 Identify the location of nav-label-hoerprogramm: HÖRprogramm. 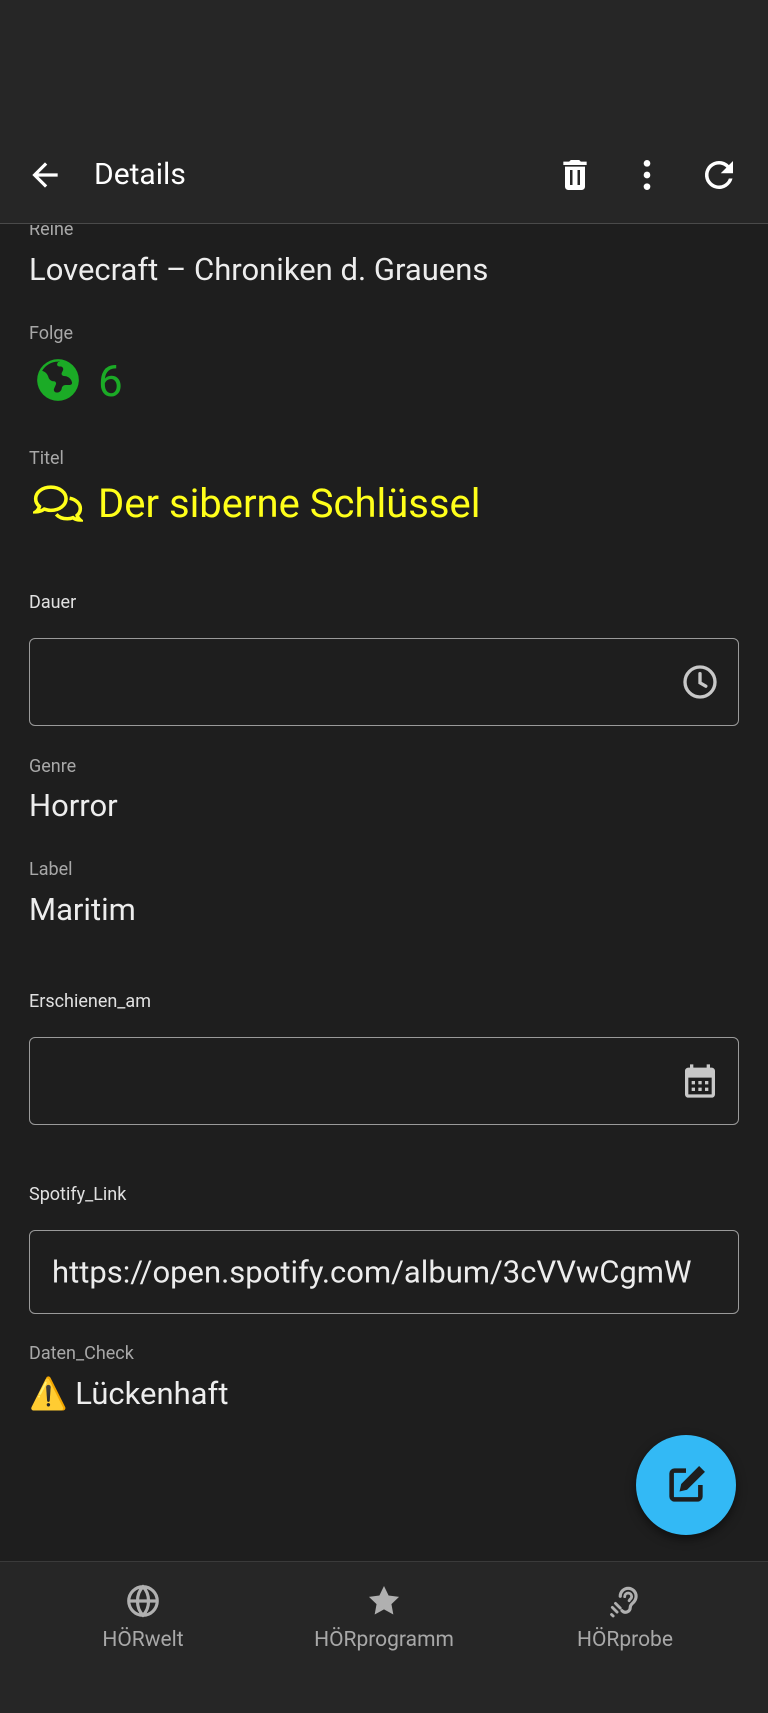
(384, 1640).